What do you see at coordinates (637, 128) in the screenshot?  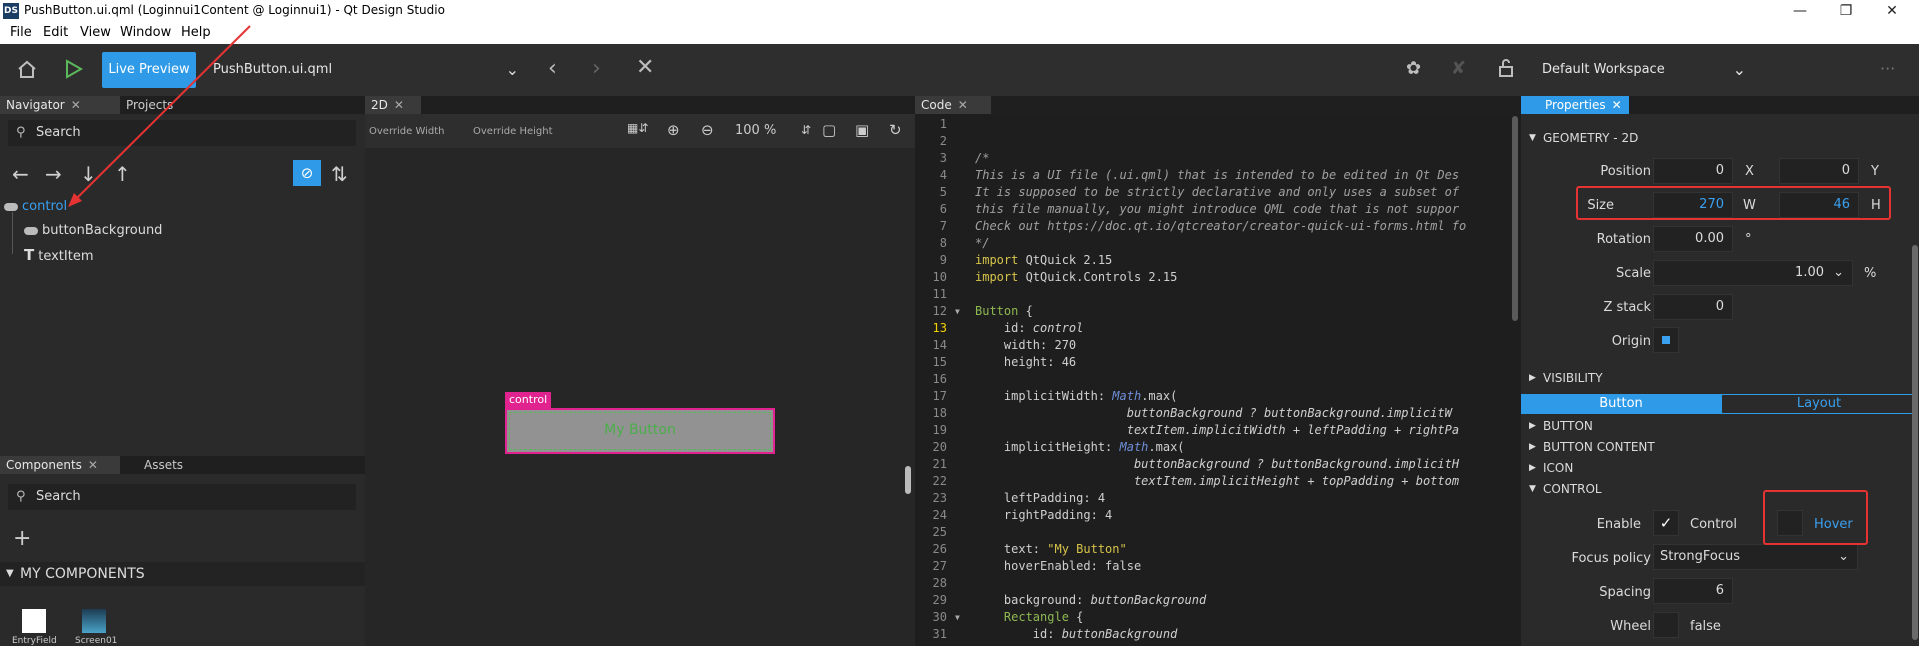 I see `snapping-icon: ▦⇵` at bounding box center [637, 128].